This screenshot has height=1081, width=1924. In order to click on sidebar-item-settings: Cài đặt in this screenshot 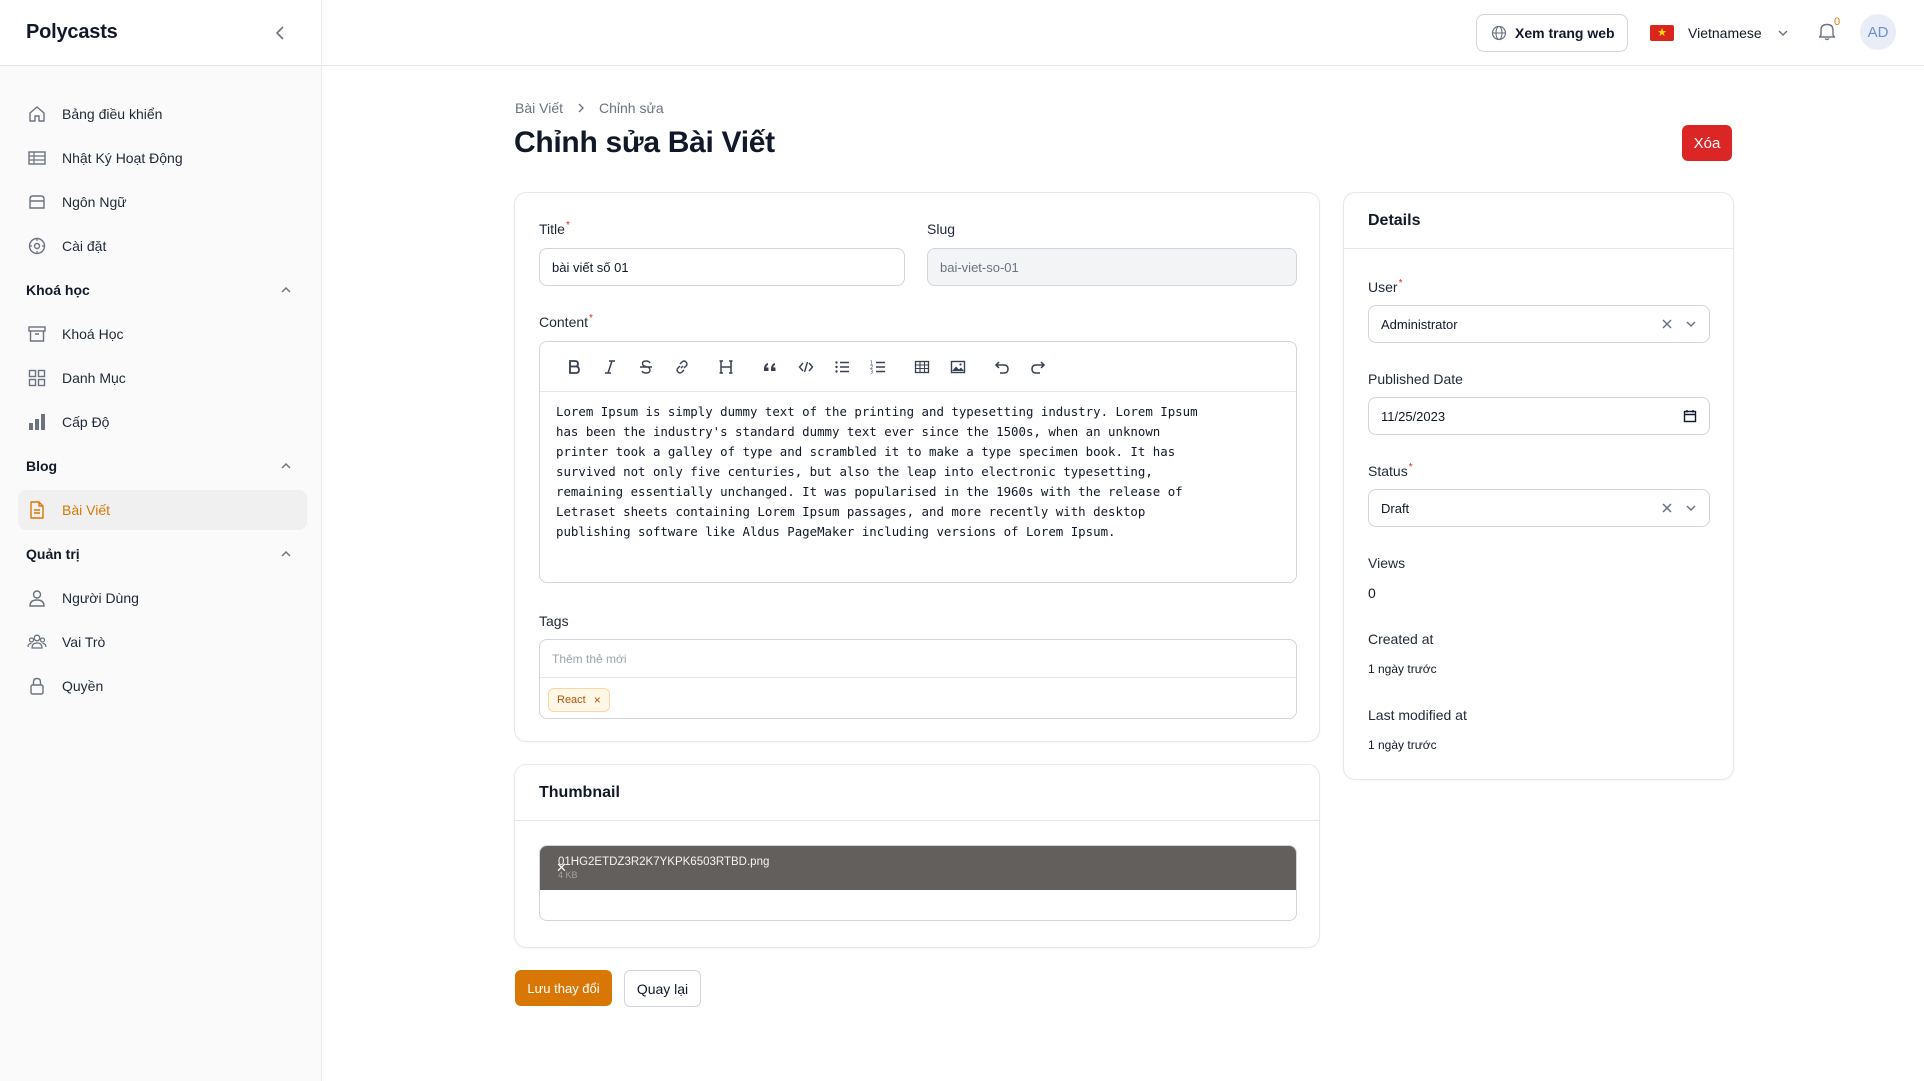, I will do `click(162, 246)`.